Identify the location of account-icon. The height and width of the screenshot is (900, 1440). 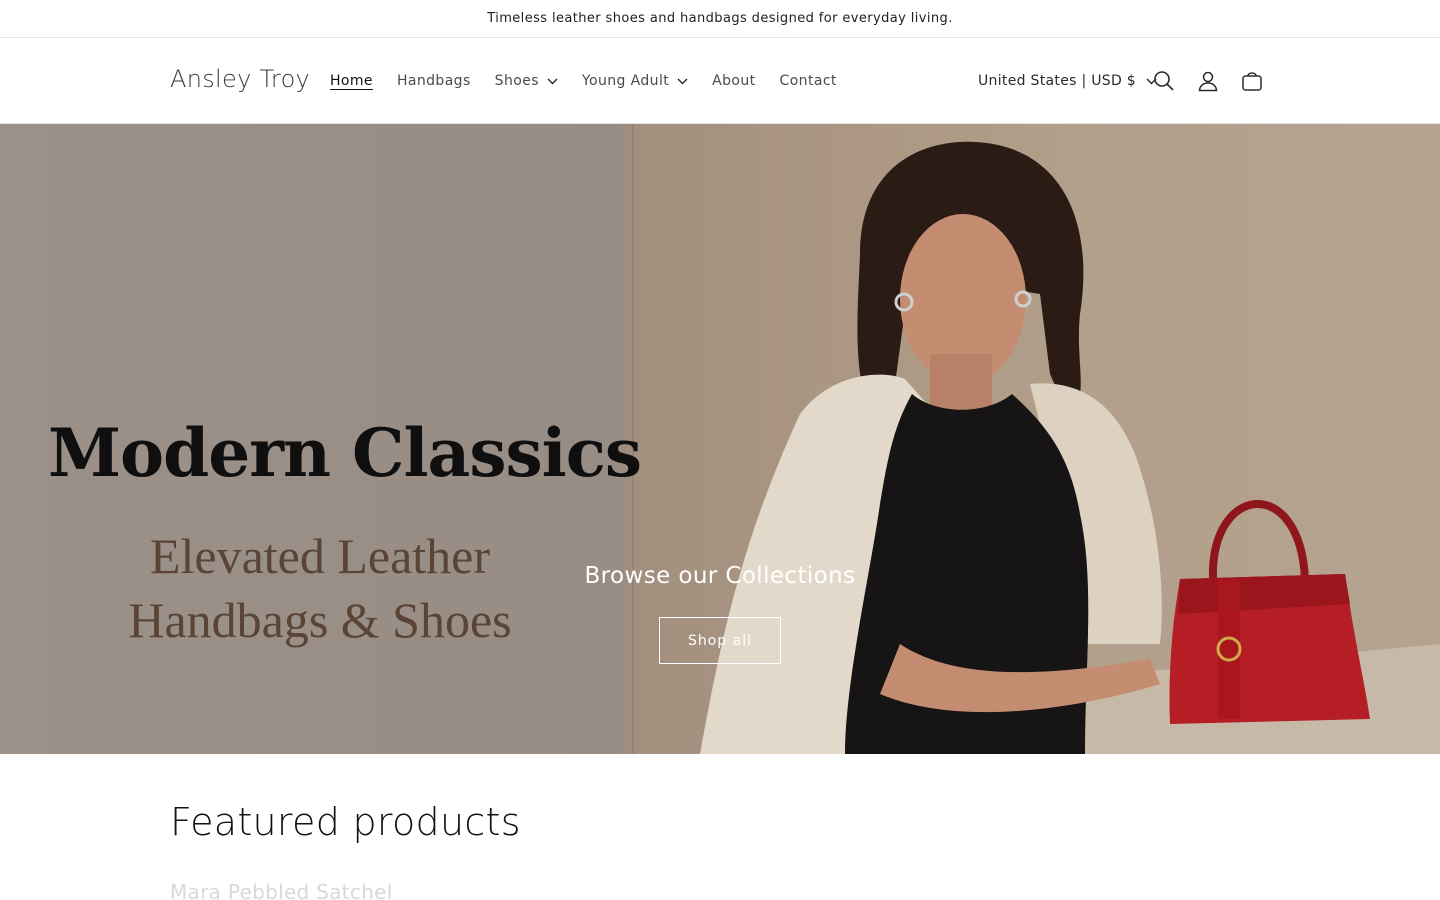
(1208, 81).